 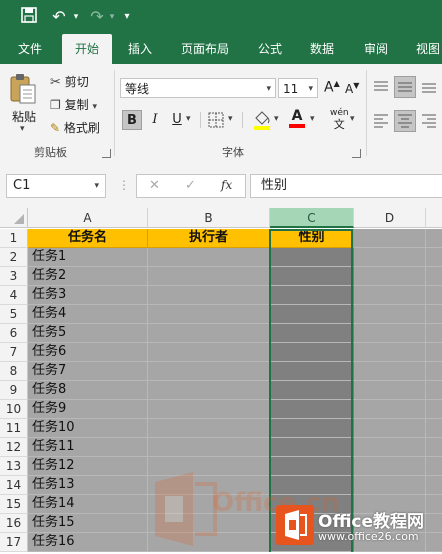 What do you see at coordinates (76, 17) in the screenshot?
I see `undo-dropdown-icon: ▾` at bounding box center [76, 17].